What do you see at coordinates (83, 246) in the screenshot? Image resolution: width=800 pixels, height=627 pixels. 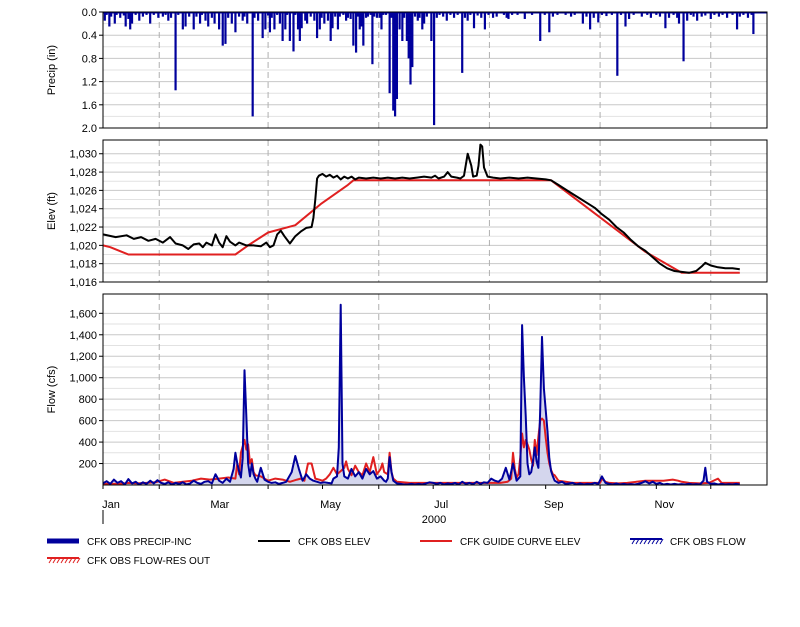 I see `elev-ytick-label: 1,020` at bounding box center [83, 246].